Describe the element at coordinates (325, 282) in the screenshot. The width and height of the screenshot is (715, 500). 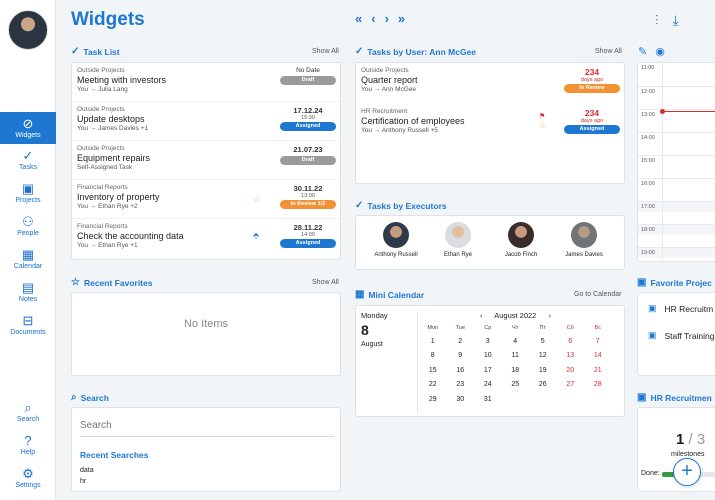
I see `recent-favorites-show-all-link: Show All` at that location.